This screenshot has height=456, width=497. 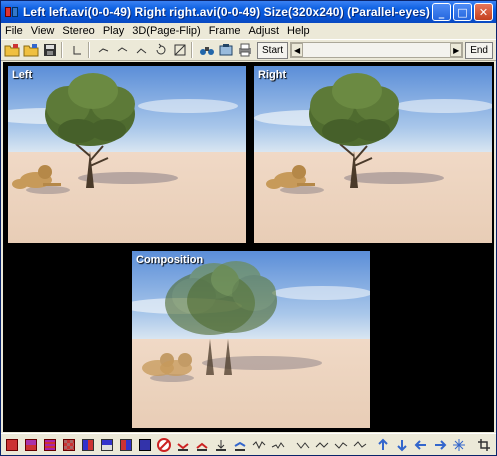 What do you see at coordinates (126, 445) in the screenshot?
I see `swap-view-icon` at bounding box center [126, 445].